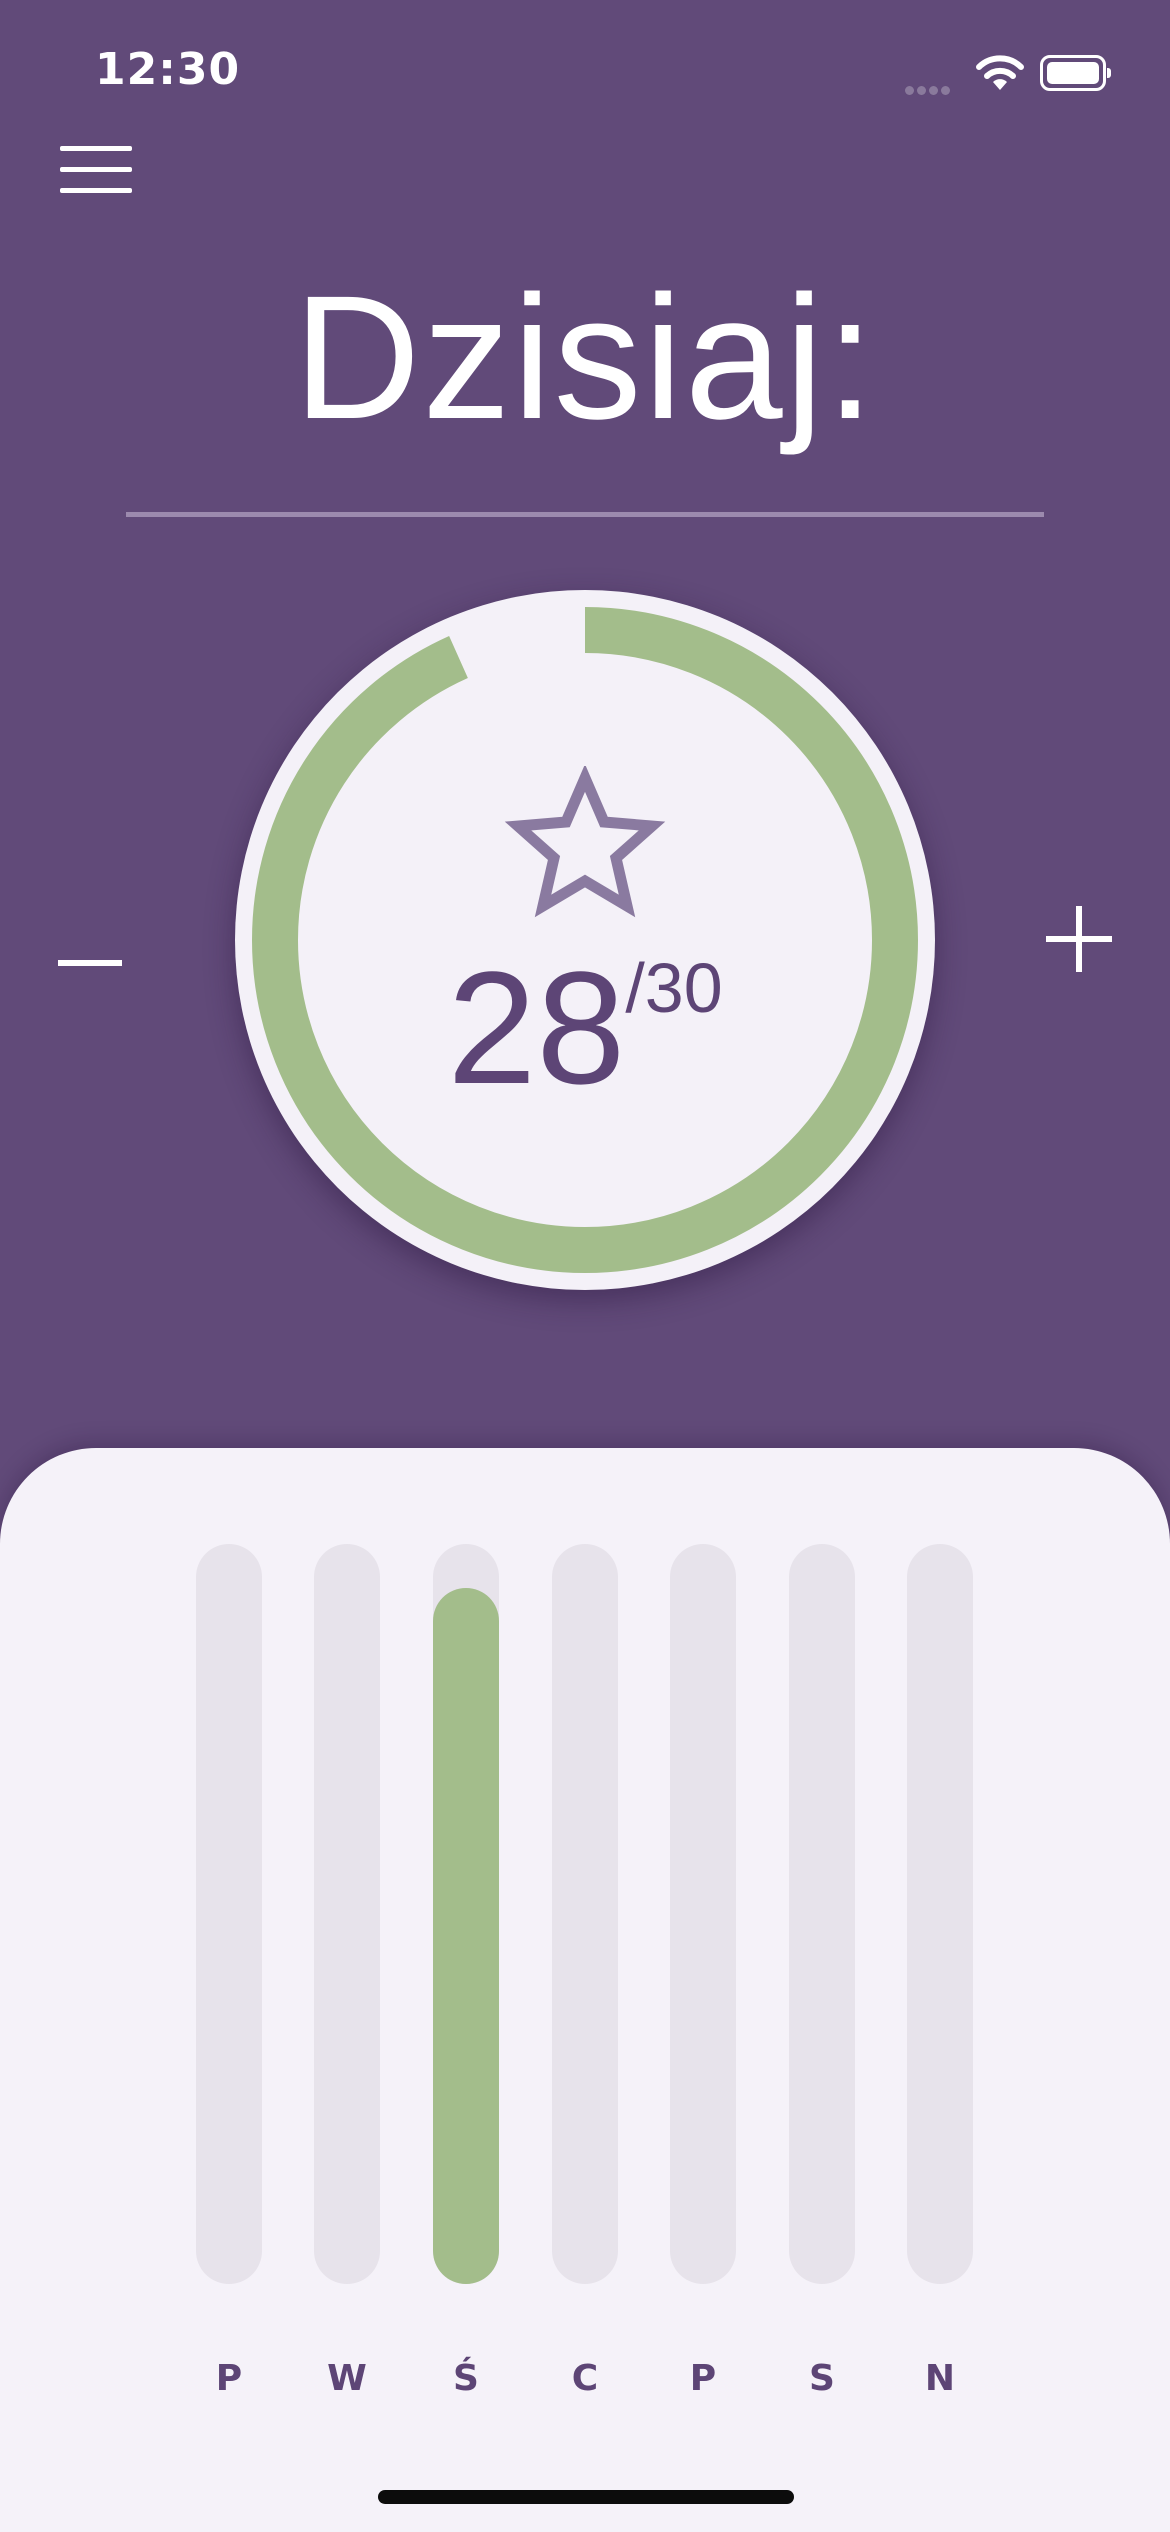  What do you see at coordinates (1079, 939) in the screenshot?
I see `increment-button` at bounding box center [1079, 939].